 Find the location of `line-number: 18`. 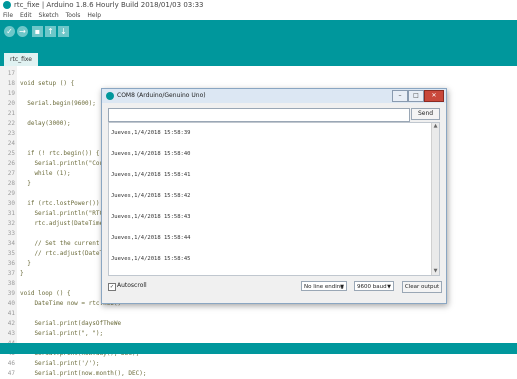

line-number: 18 is located at coordinates (11, 83).